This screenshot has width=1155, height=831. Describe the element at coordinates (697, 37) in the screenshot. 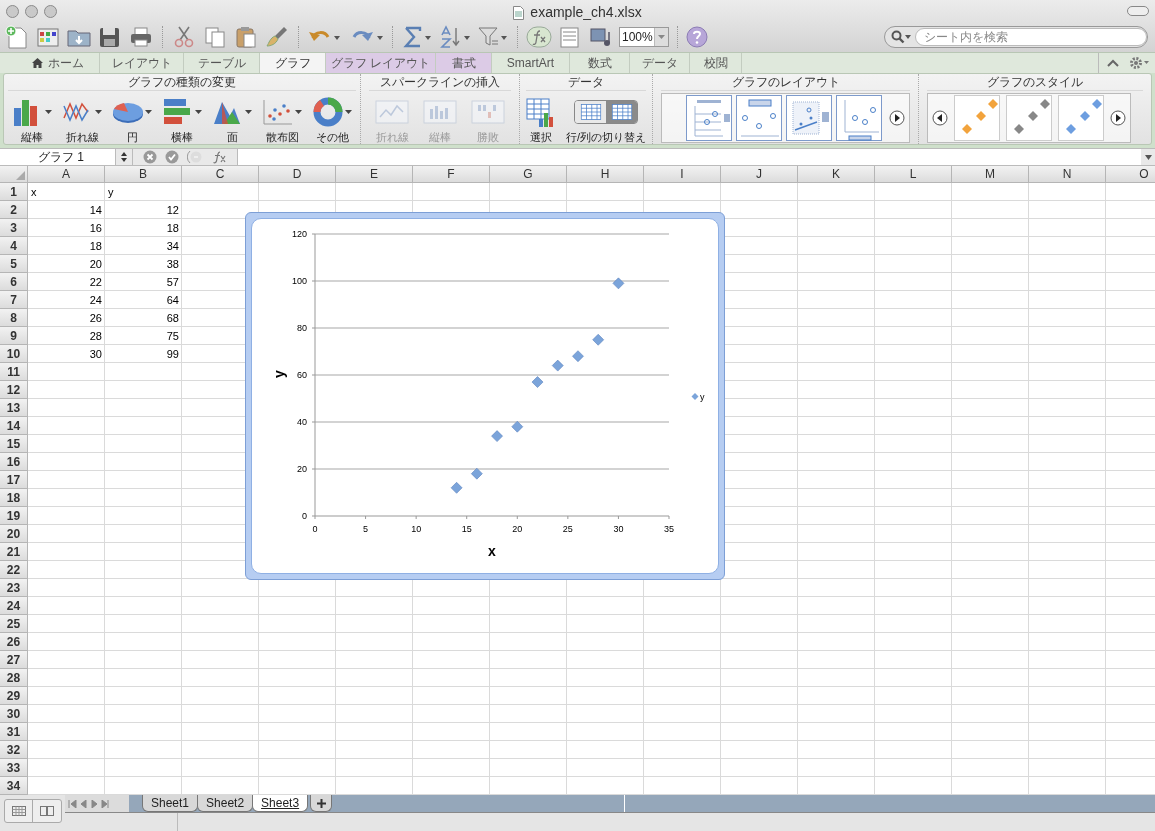

I see `help-icon` at that location.